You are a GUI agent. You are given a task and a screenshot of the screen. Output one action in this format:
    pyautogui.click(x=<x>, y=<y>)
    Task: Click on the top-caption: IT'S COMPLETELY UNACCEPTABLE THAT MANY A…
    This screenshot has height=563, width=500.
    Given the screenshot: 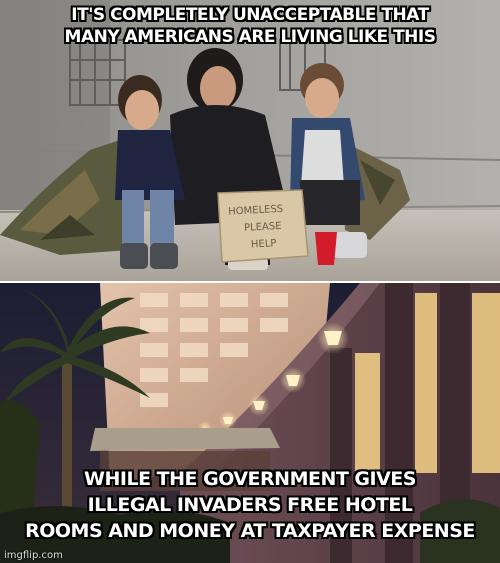 What is the action you would take?
    pyautogui.click(x=250, y=26)
    